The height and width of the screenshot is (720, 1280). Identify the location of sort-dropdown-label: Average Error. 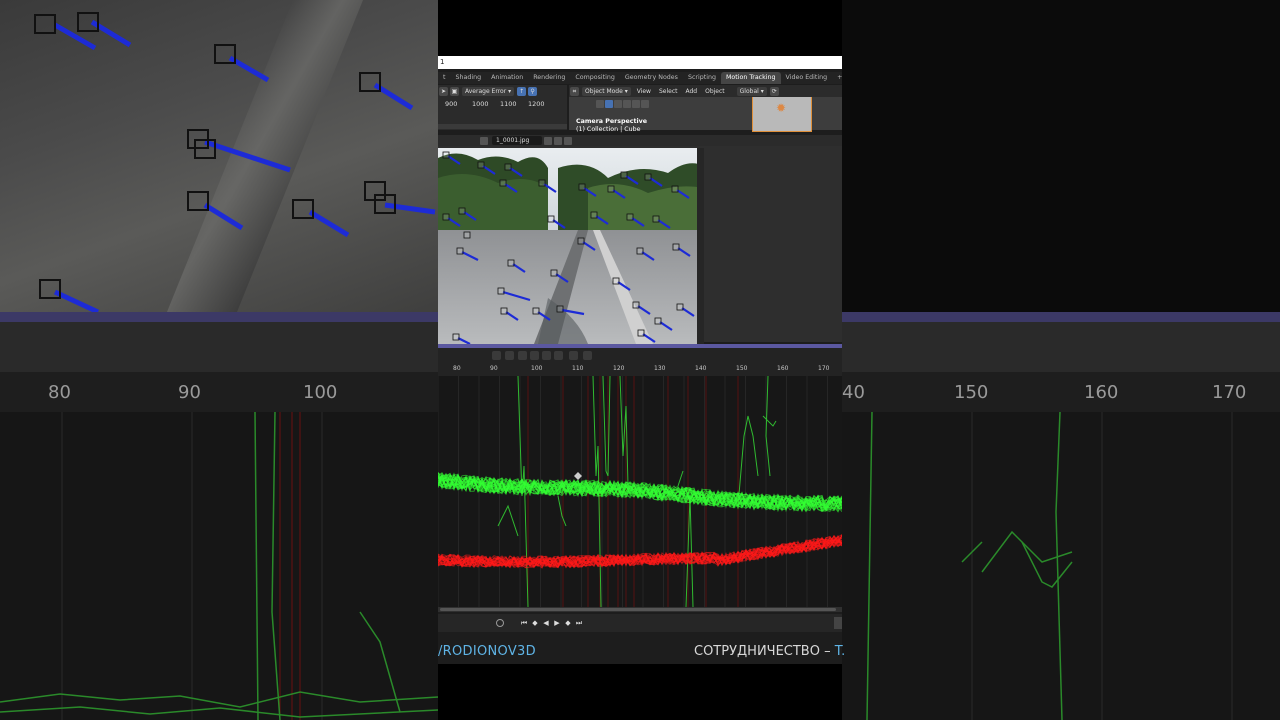
(486, 91).